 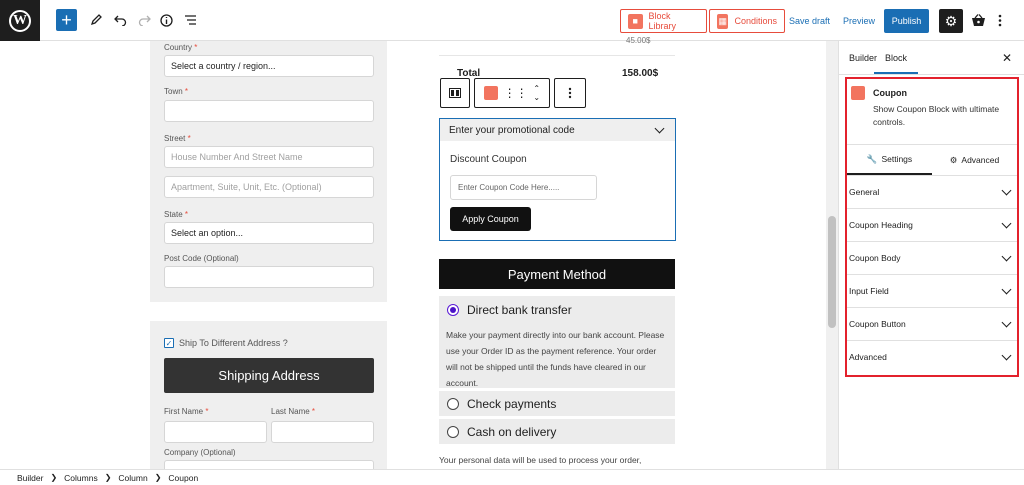 What do you see at coordinates (557, 55) in the screenshot?
I see `order-divider` at bounding box center [557, 55].